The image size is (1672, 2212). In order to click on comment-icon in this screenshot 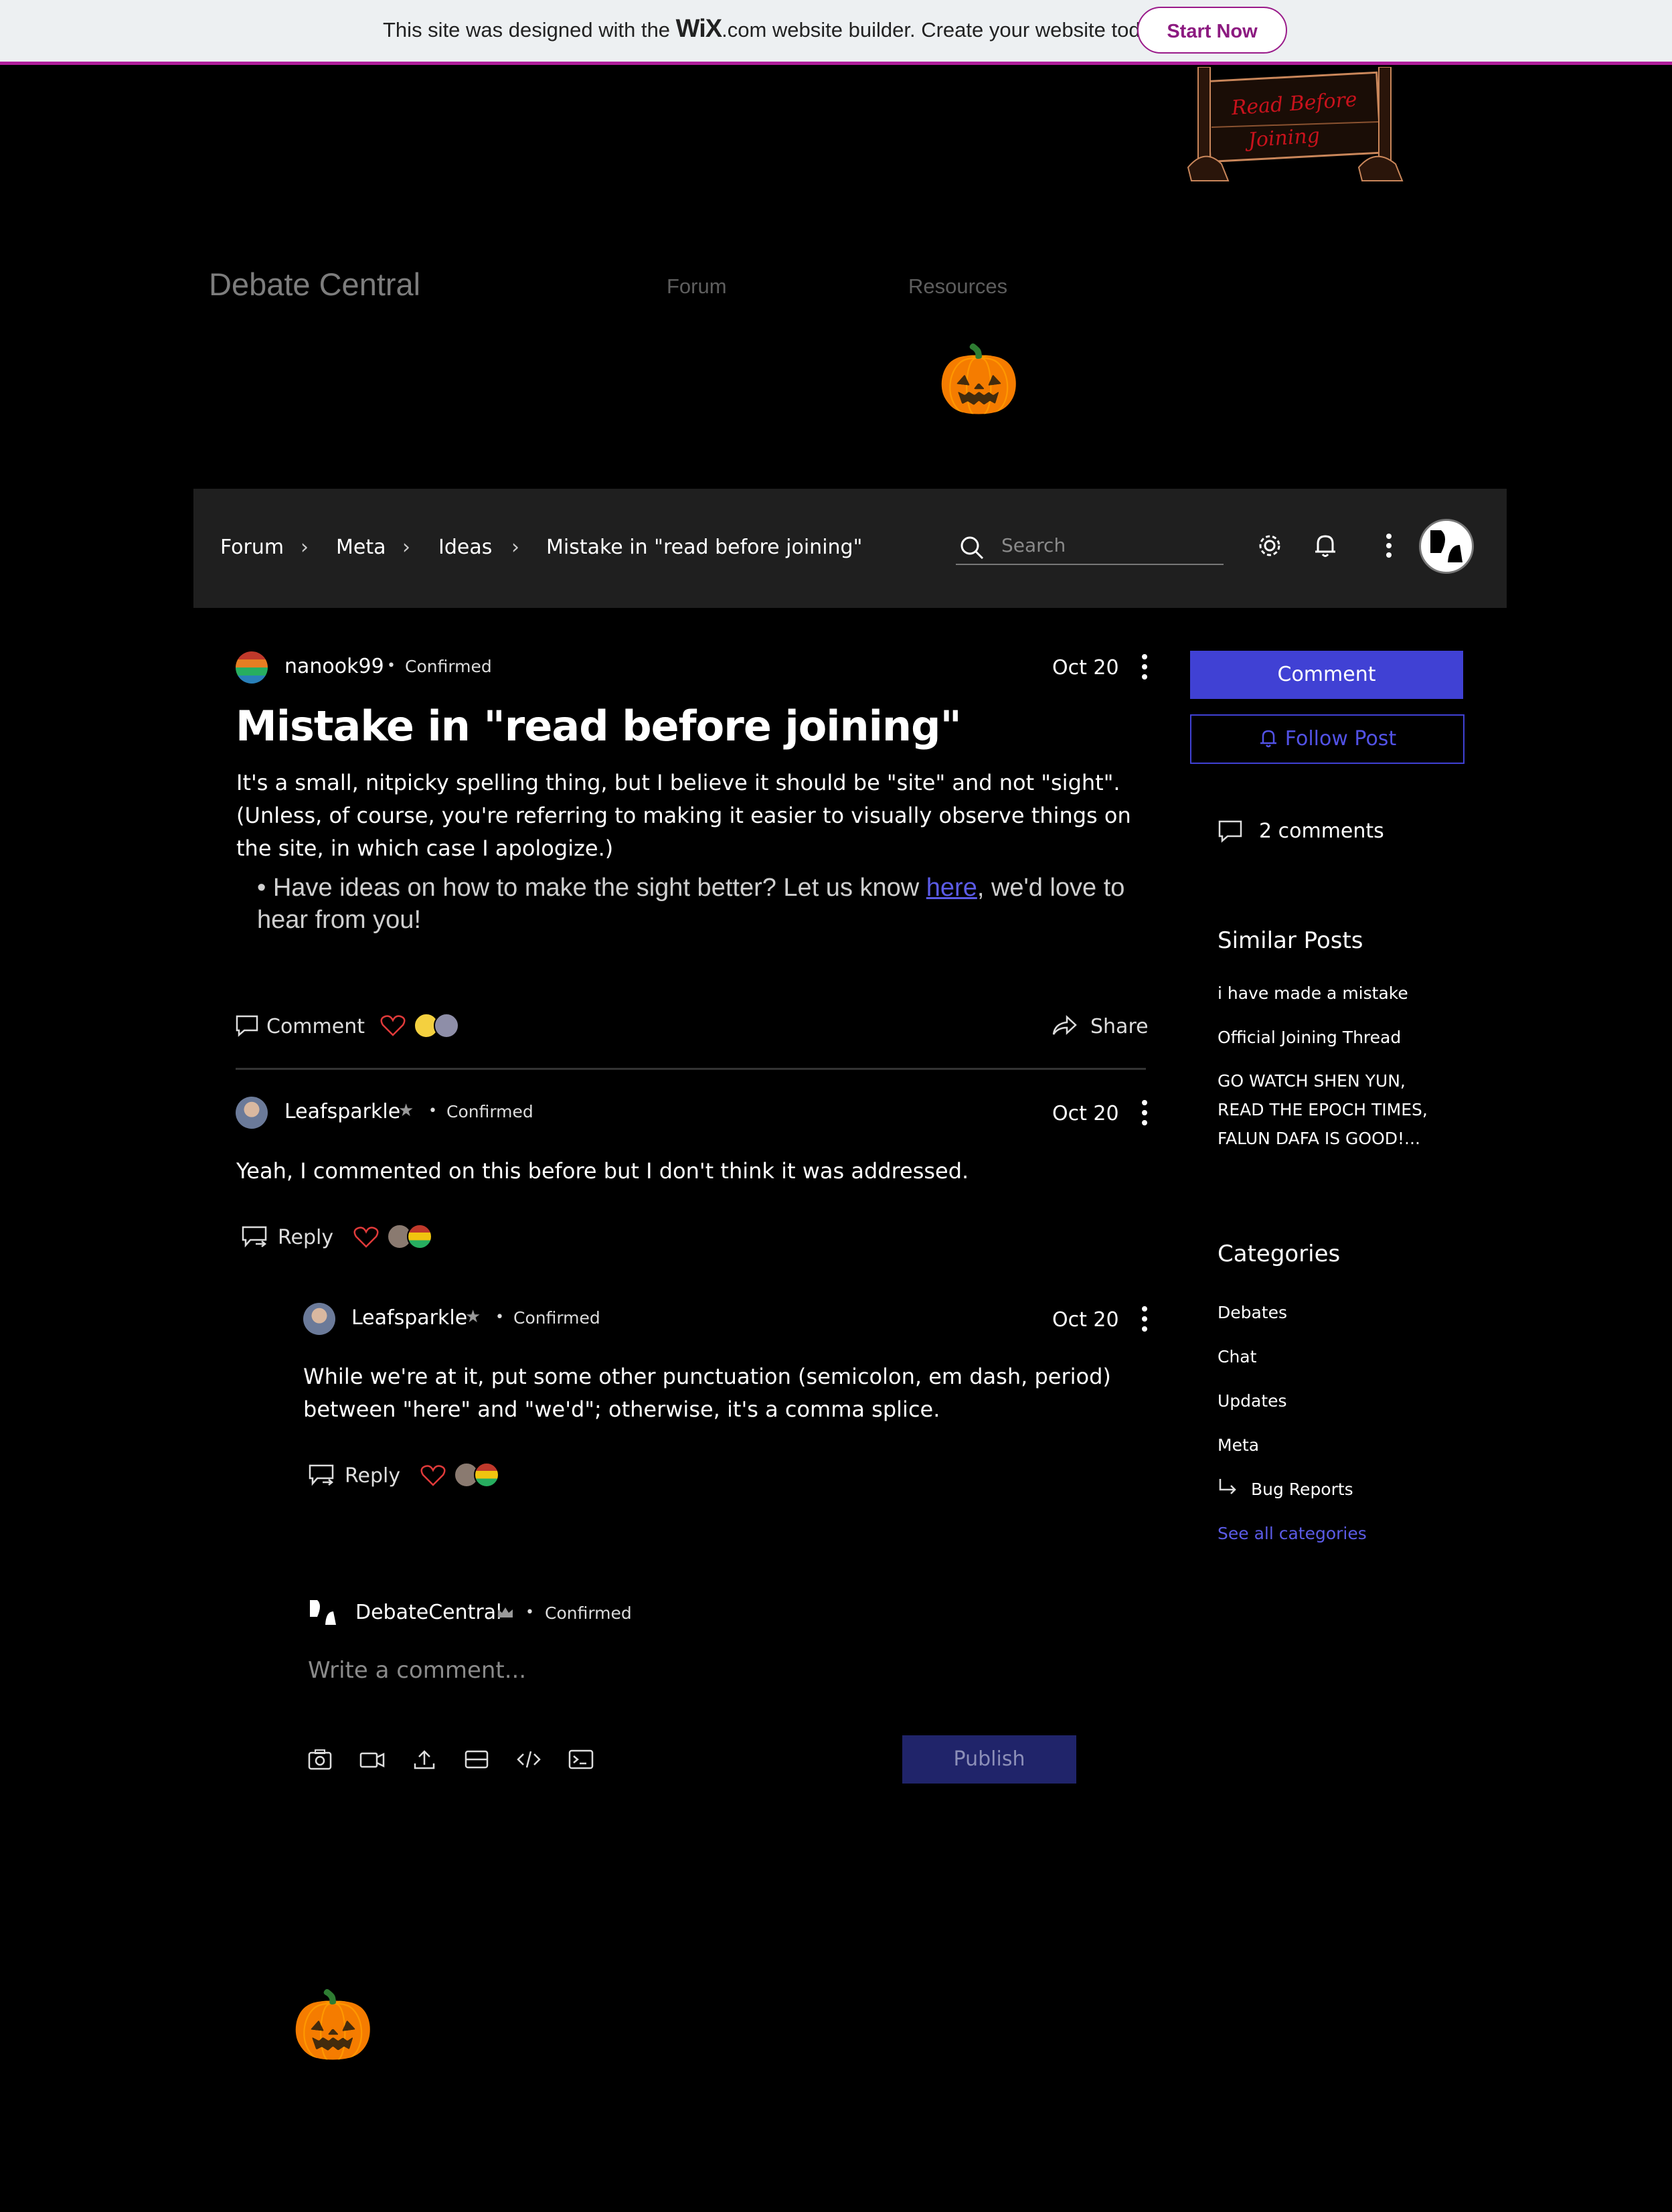, I will do `click(247, 1025)`.